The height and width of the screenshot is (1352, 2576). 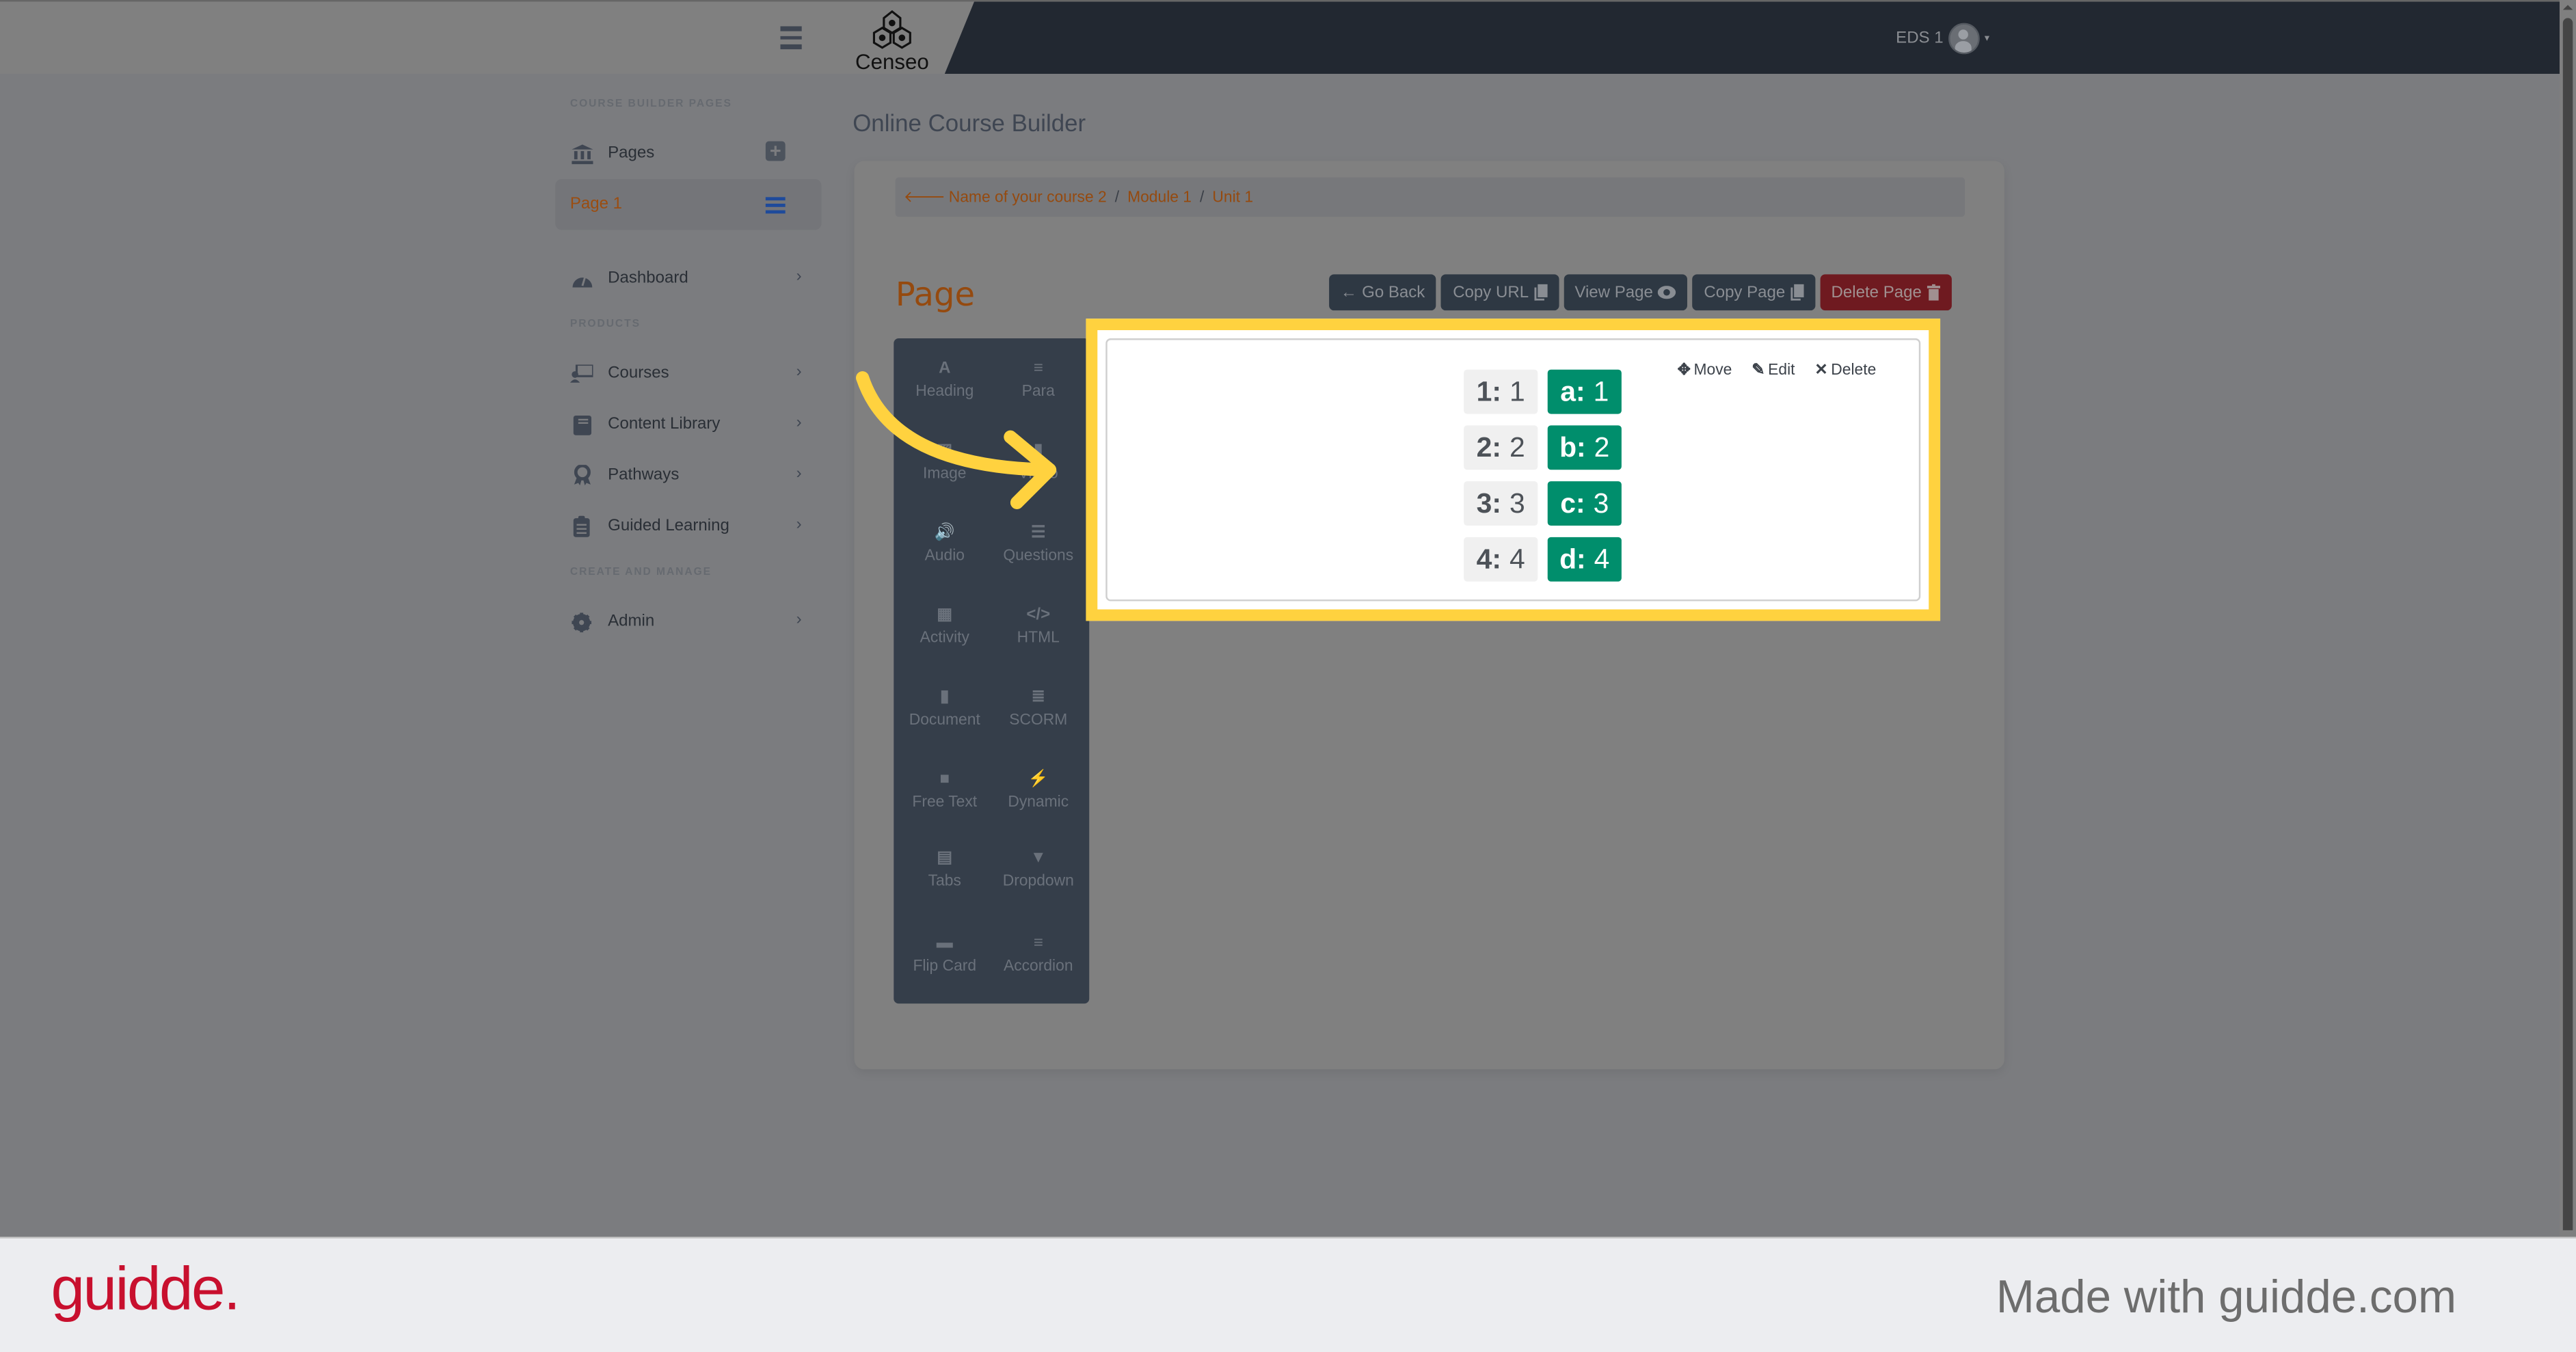 What do you see at coordinates (1705, 370) in the screenshot?
I see `move-button: ✥ Move` at bounding box center [1705, 370].